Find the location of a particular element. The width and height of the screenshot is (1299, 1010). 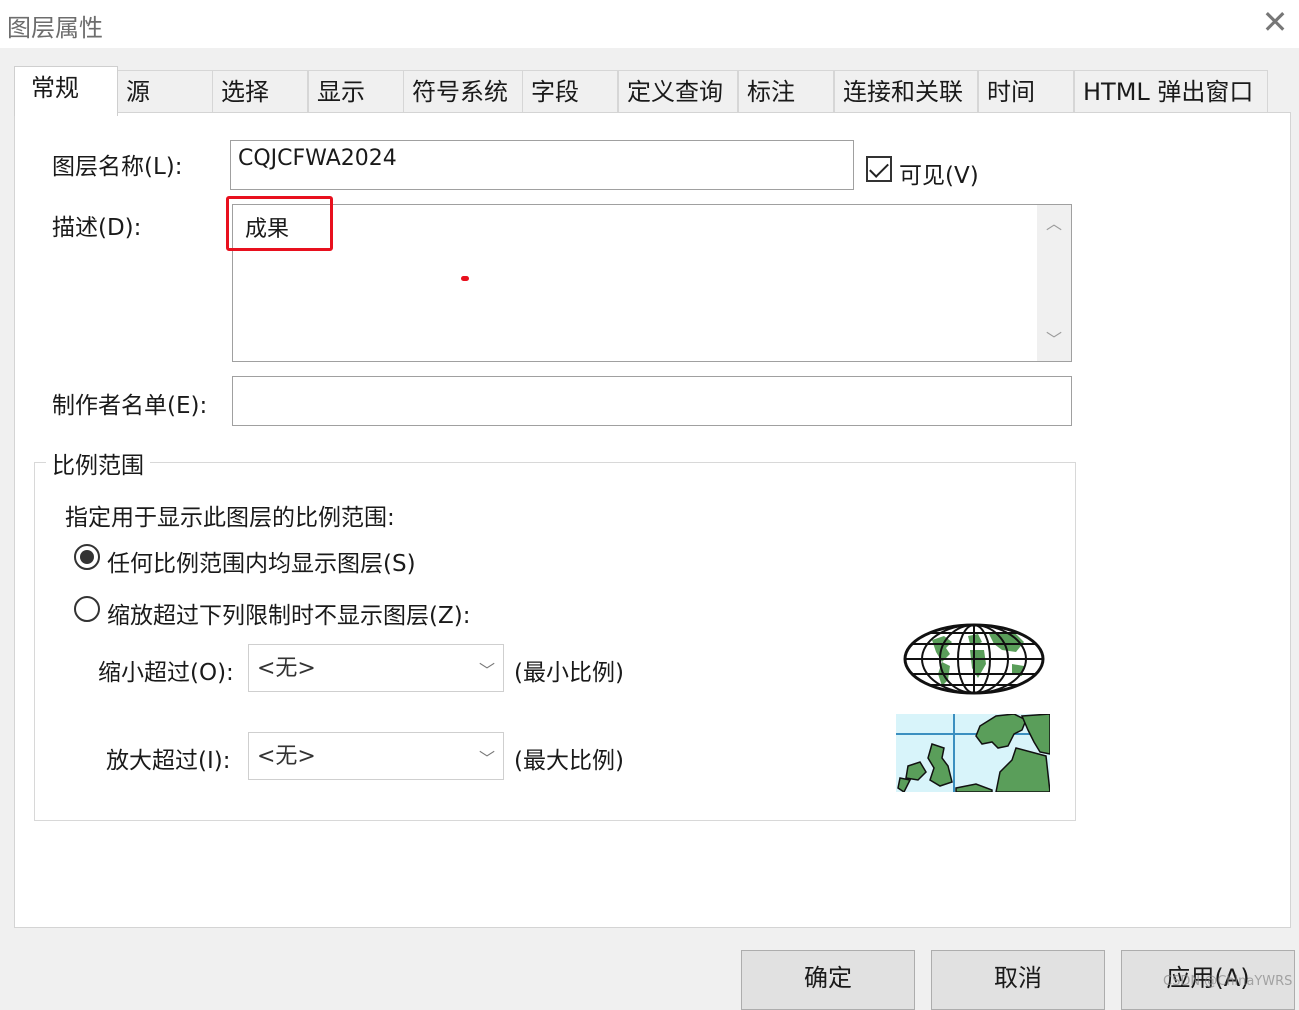

scroll-up-icon: ︿ is located at coordinates (1054, 224).